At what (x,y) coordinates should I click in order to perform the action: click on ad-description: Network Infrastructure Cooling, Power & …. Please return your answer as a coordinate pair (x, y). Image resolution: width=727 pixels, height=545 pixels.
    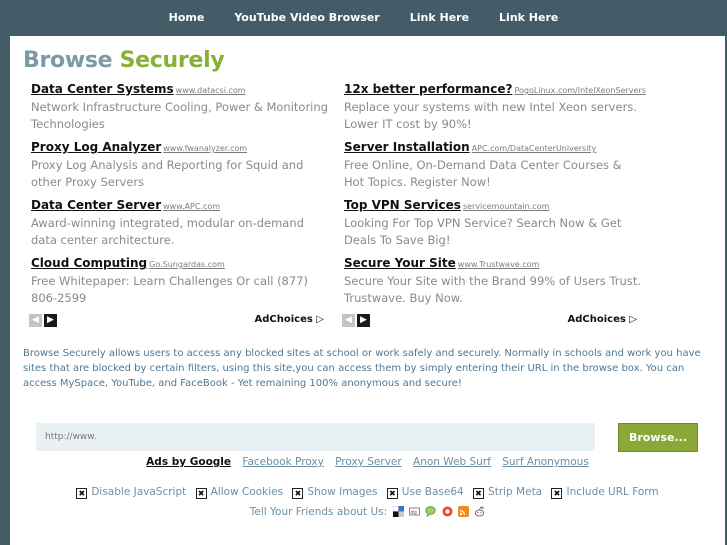
    Looking at the image, I should click on (179, 115).